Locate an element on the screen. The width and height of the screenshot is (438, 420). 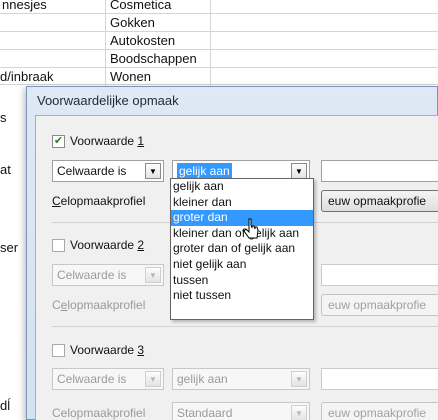
sheet-cell: Autokosten is located at coordinates (142, 41).